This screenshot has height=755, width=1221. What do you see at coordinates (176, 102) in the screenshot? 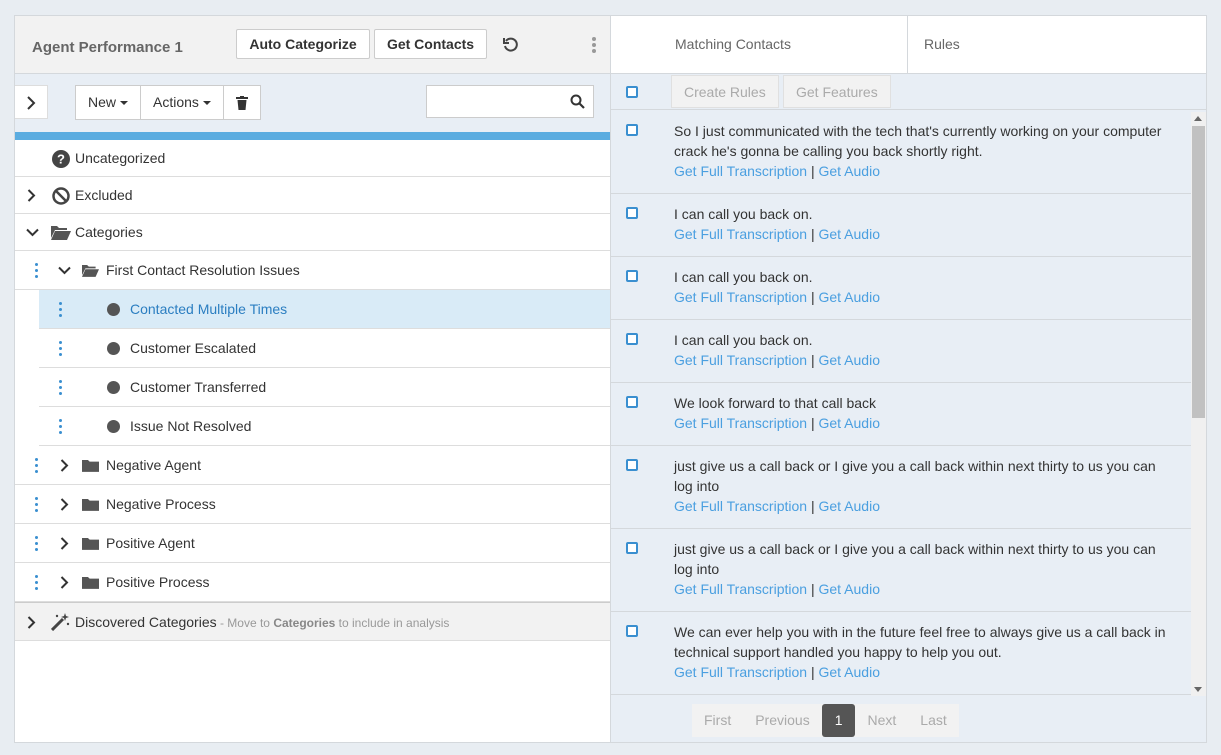
I see `actions-label: Actions` at bounding box center [176, 102].